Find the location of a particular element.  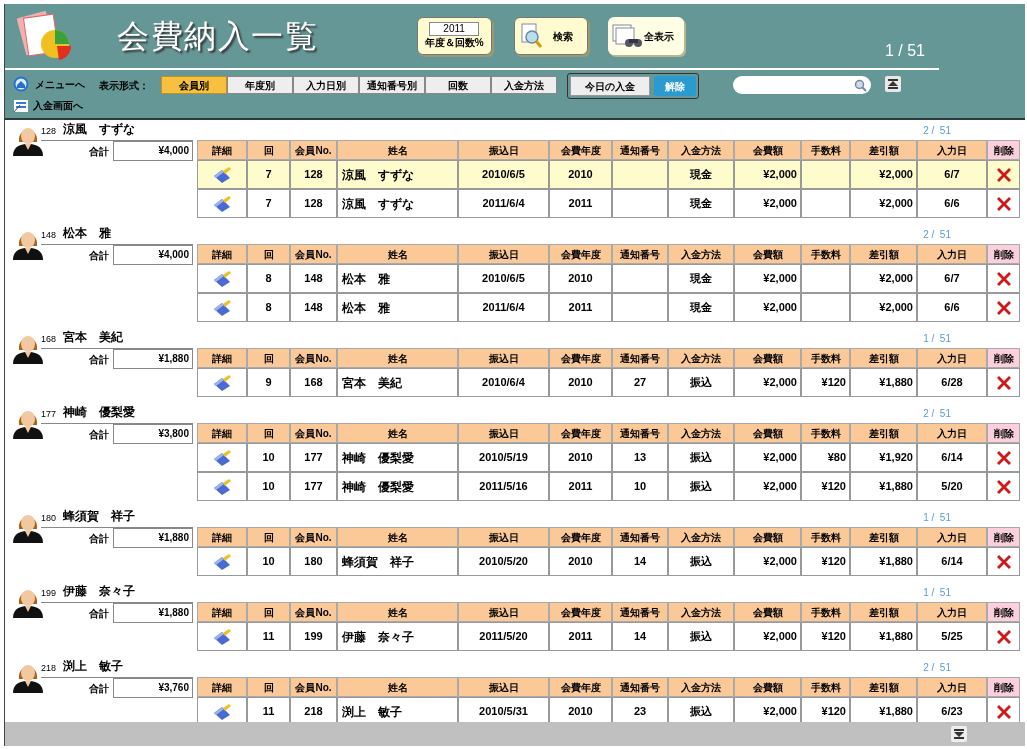

view-tab: 会員別 is located at coordinates (194, 85).